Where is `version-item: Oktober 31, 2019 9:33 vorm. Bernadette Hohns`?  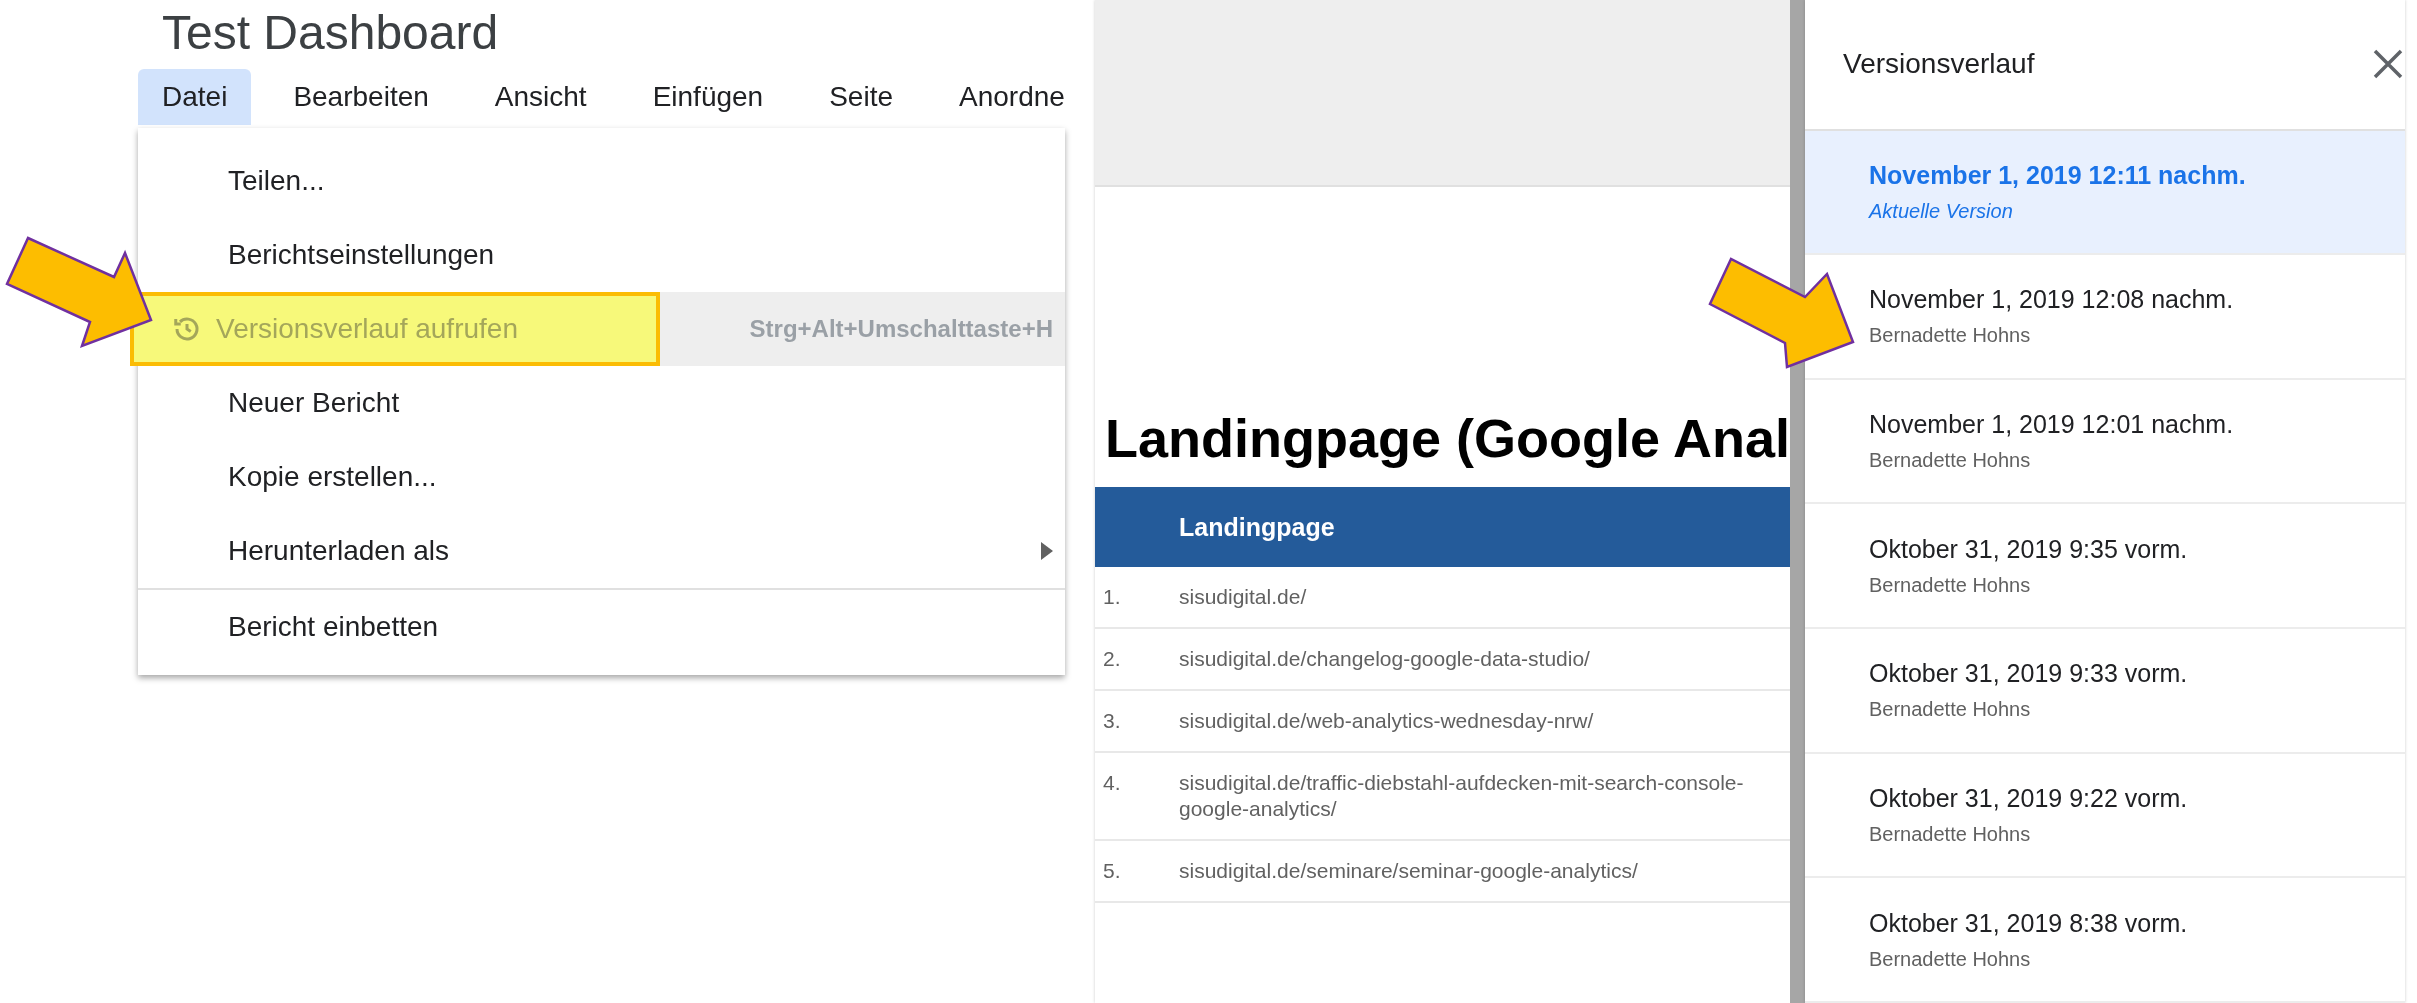
version-item: Oktober 31, 2019 9:33 vorm. Bernadette Hohns is located at coordinates (2105, 691).